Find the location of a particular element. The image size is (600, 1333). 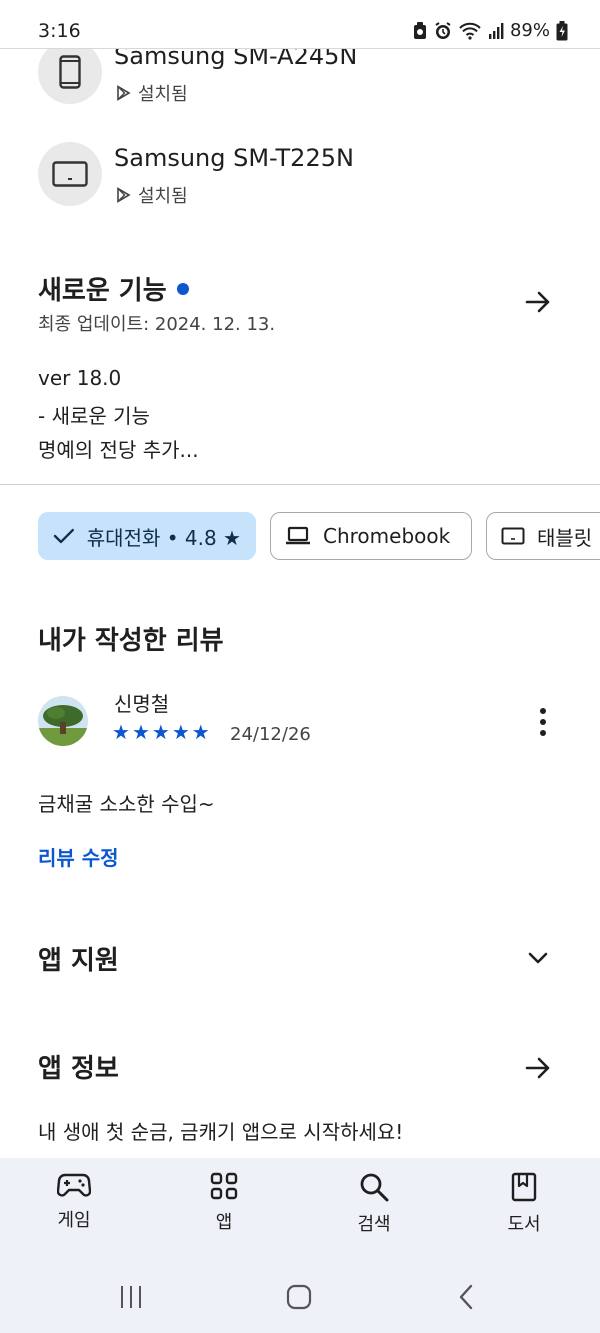

status-bar: 3:16 89% is located at coordinates (300, 24).